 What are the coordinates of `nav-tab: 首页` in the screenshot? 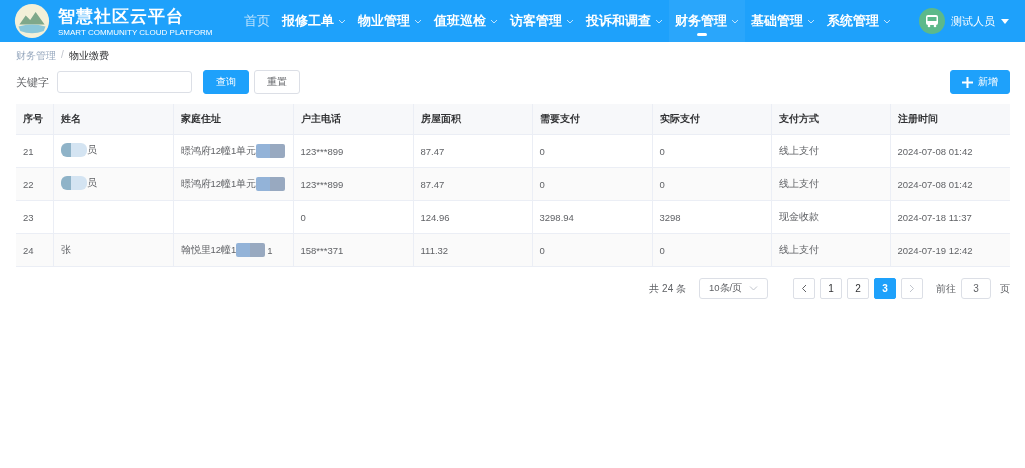 It's located at (257, 21).